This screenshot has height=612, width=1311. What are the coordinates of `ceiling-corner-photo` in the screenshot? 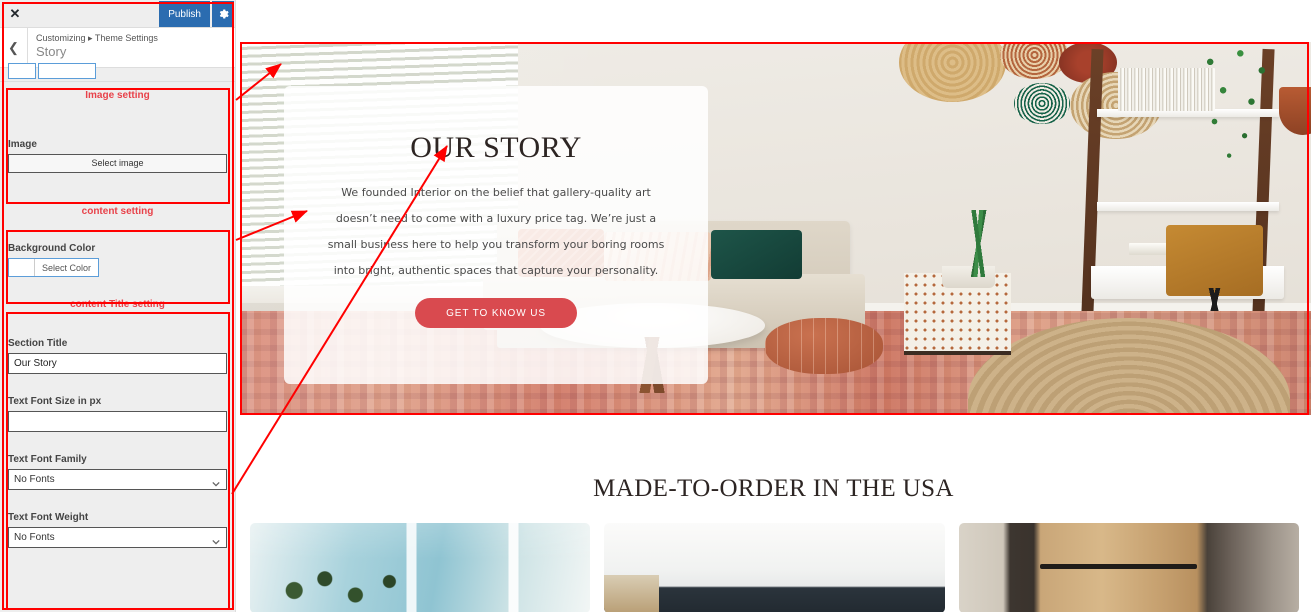 It's located at (774, 567).